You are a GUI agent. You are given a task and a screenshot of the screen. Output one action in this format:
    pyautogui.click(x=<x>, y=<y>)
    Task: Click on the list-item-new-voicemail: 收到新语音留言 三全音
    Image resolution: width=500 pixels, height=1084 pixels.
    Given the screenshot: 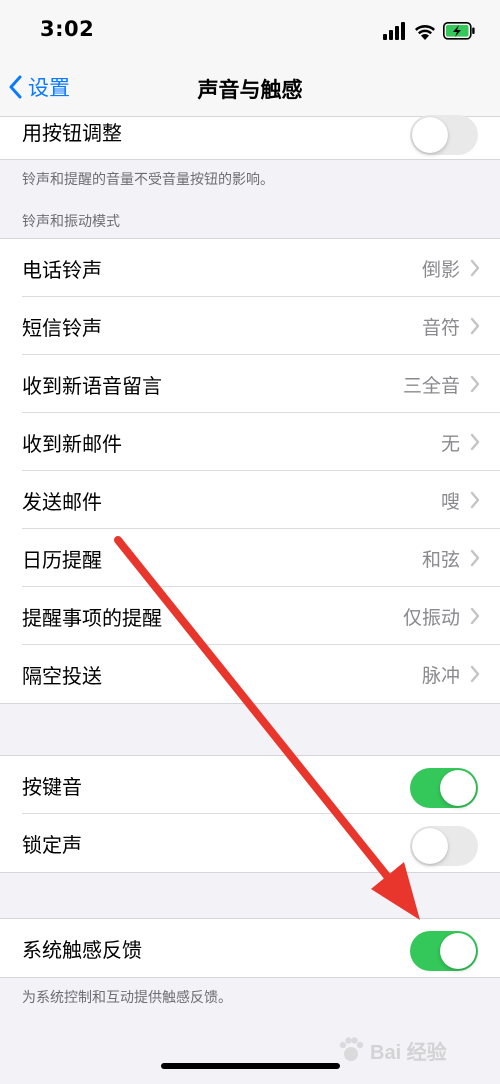 What is the action you would take?
    pyautogui.click(x=250, y=384)
    